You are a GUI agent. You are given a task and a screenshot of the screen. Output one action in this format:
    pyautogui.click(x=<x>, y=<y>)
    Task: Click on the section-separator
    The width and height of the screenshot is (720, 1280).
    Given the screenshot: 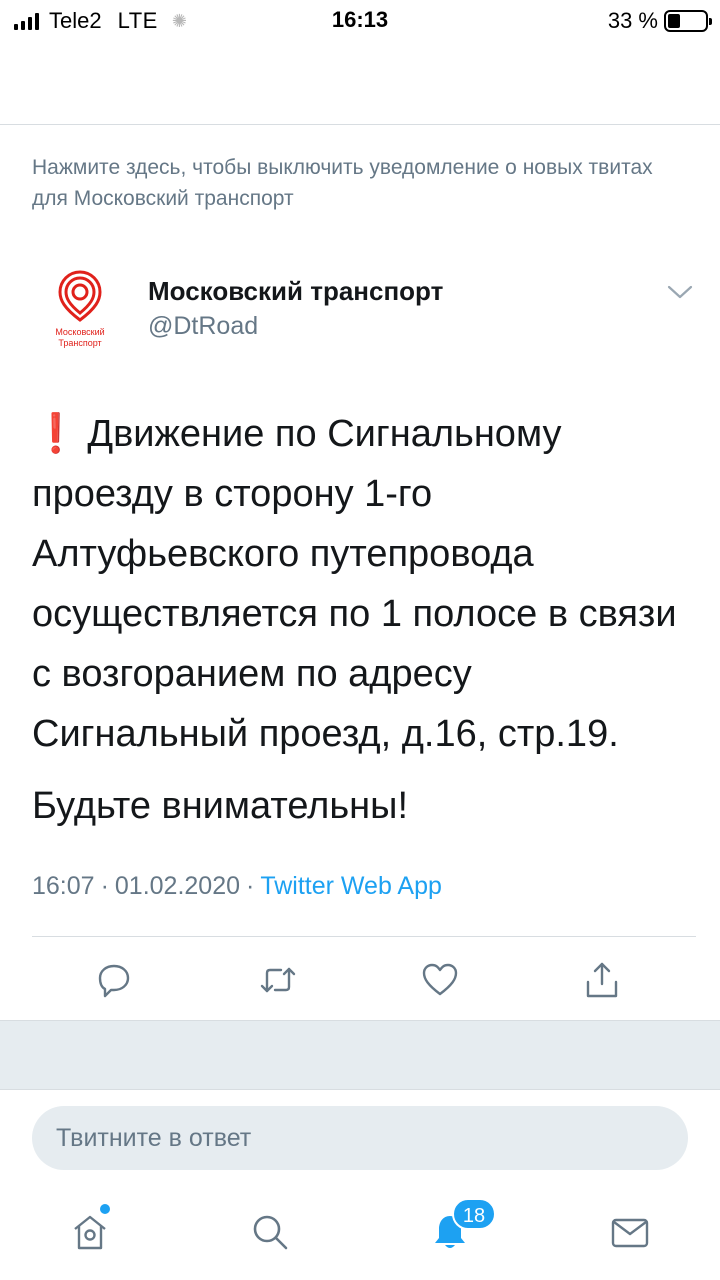 What is the action you would take?
    pyautogui.click(x=360, y=1055)
    